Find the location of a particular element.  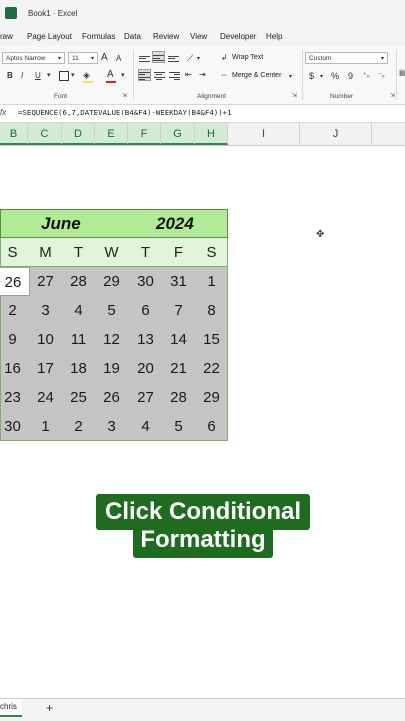

calendar-day-cell: 15 is located at coordinates (211, 339).